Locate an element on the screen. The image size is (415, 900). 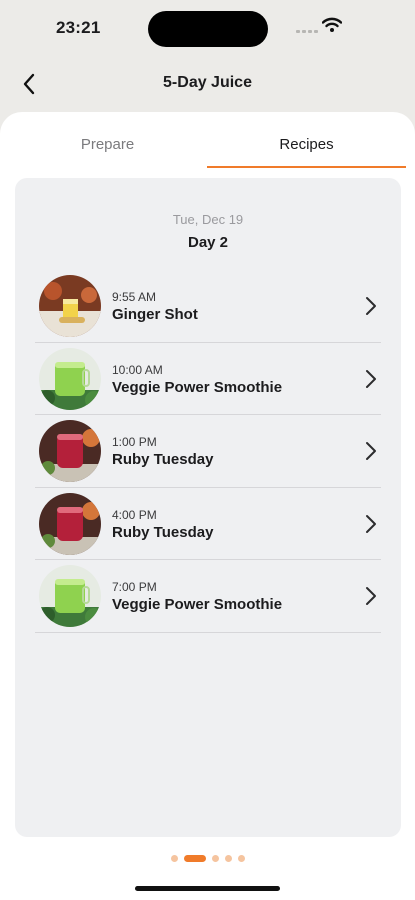
page-indicator is located at coordinates (207, 858).